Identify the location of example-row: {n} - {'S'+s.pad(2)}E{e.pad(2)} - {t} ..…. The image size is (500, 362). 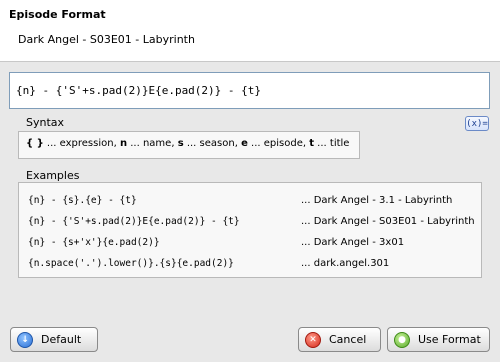
(253, 223).